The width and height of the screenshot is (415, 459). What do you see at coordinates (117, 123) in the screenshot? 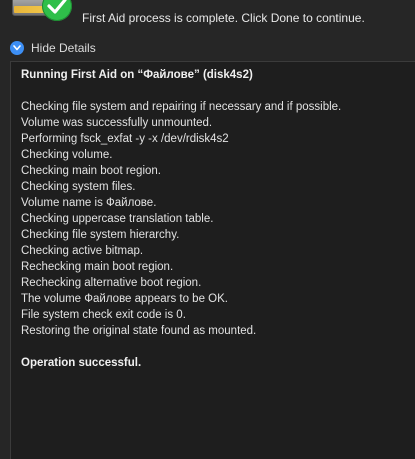
I see `log-line: Volume was successfully unmounted.` at bounding box center [117, 123].